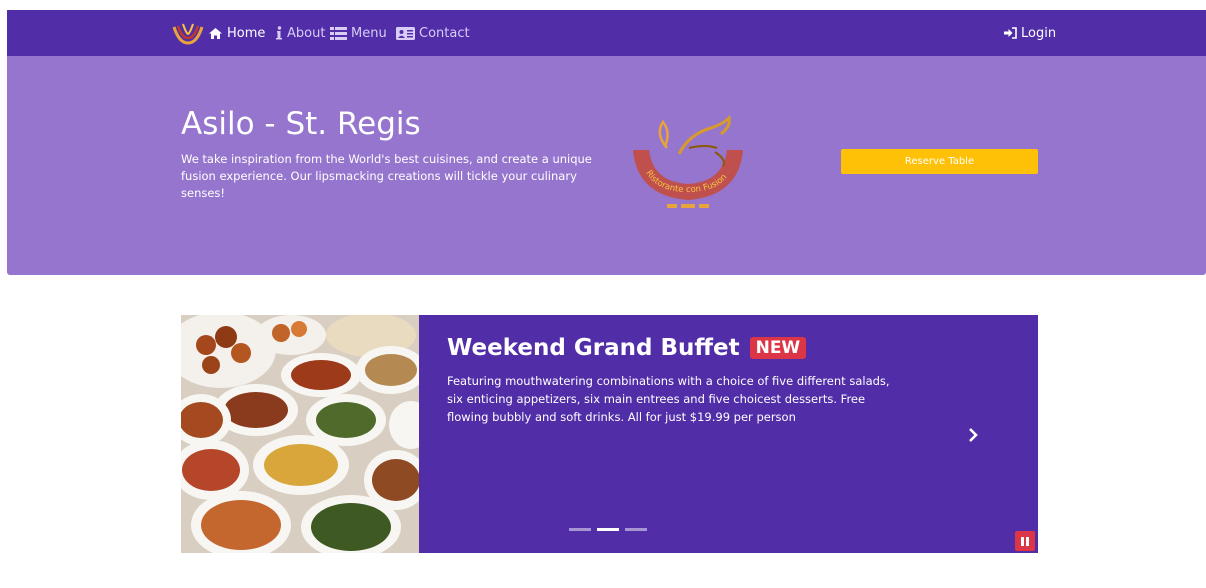 This screenshot has height=588, width=1206. I want to click on slide-title: Weekend Grand Buffet NEW, so click(627, 348).